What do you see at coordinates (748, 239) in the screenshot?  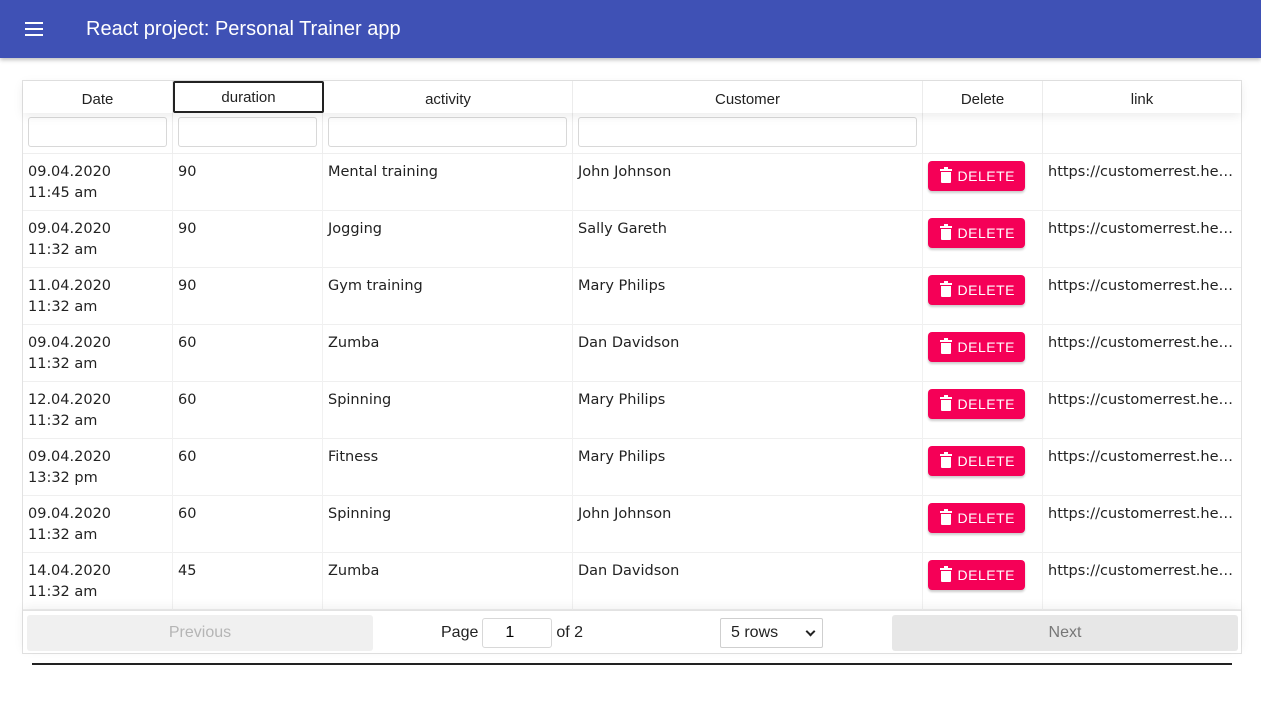 I see `customer-cell: Sally Gareth` at bounding box center [748, 239].